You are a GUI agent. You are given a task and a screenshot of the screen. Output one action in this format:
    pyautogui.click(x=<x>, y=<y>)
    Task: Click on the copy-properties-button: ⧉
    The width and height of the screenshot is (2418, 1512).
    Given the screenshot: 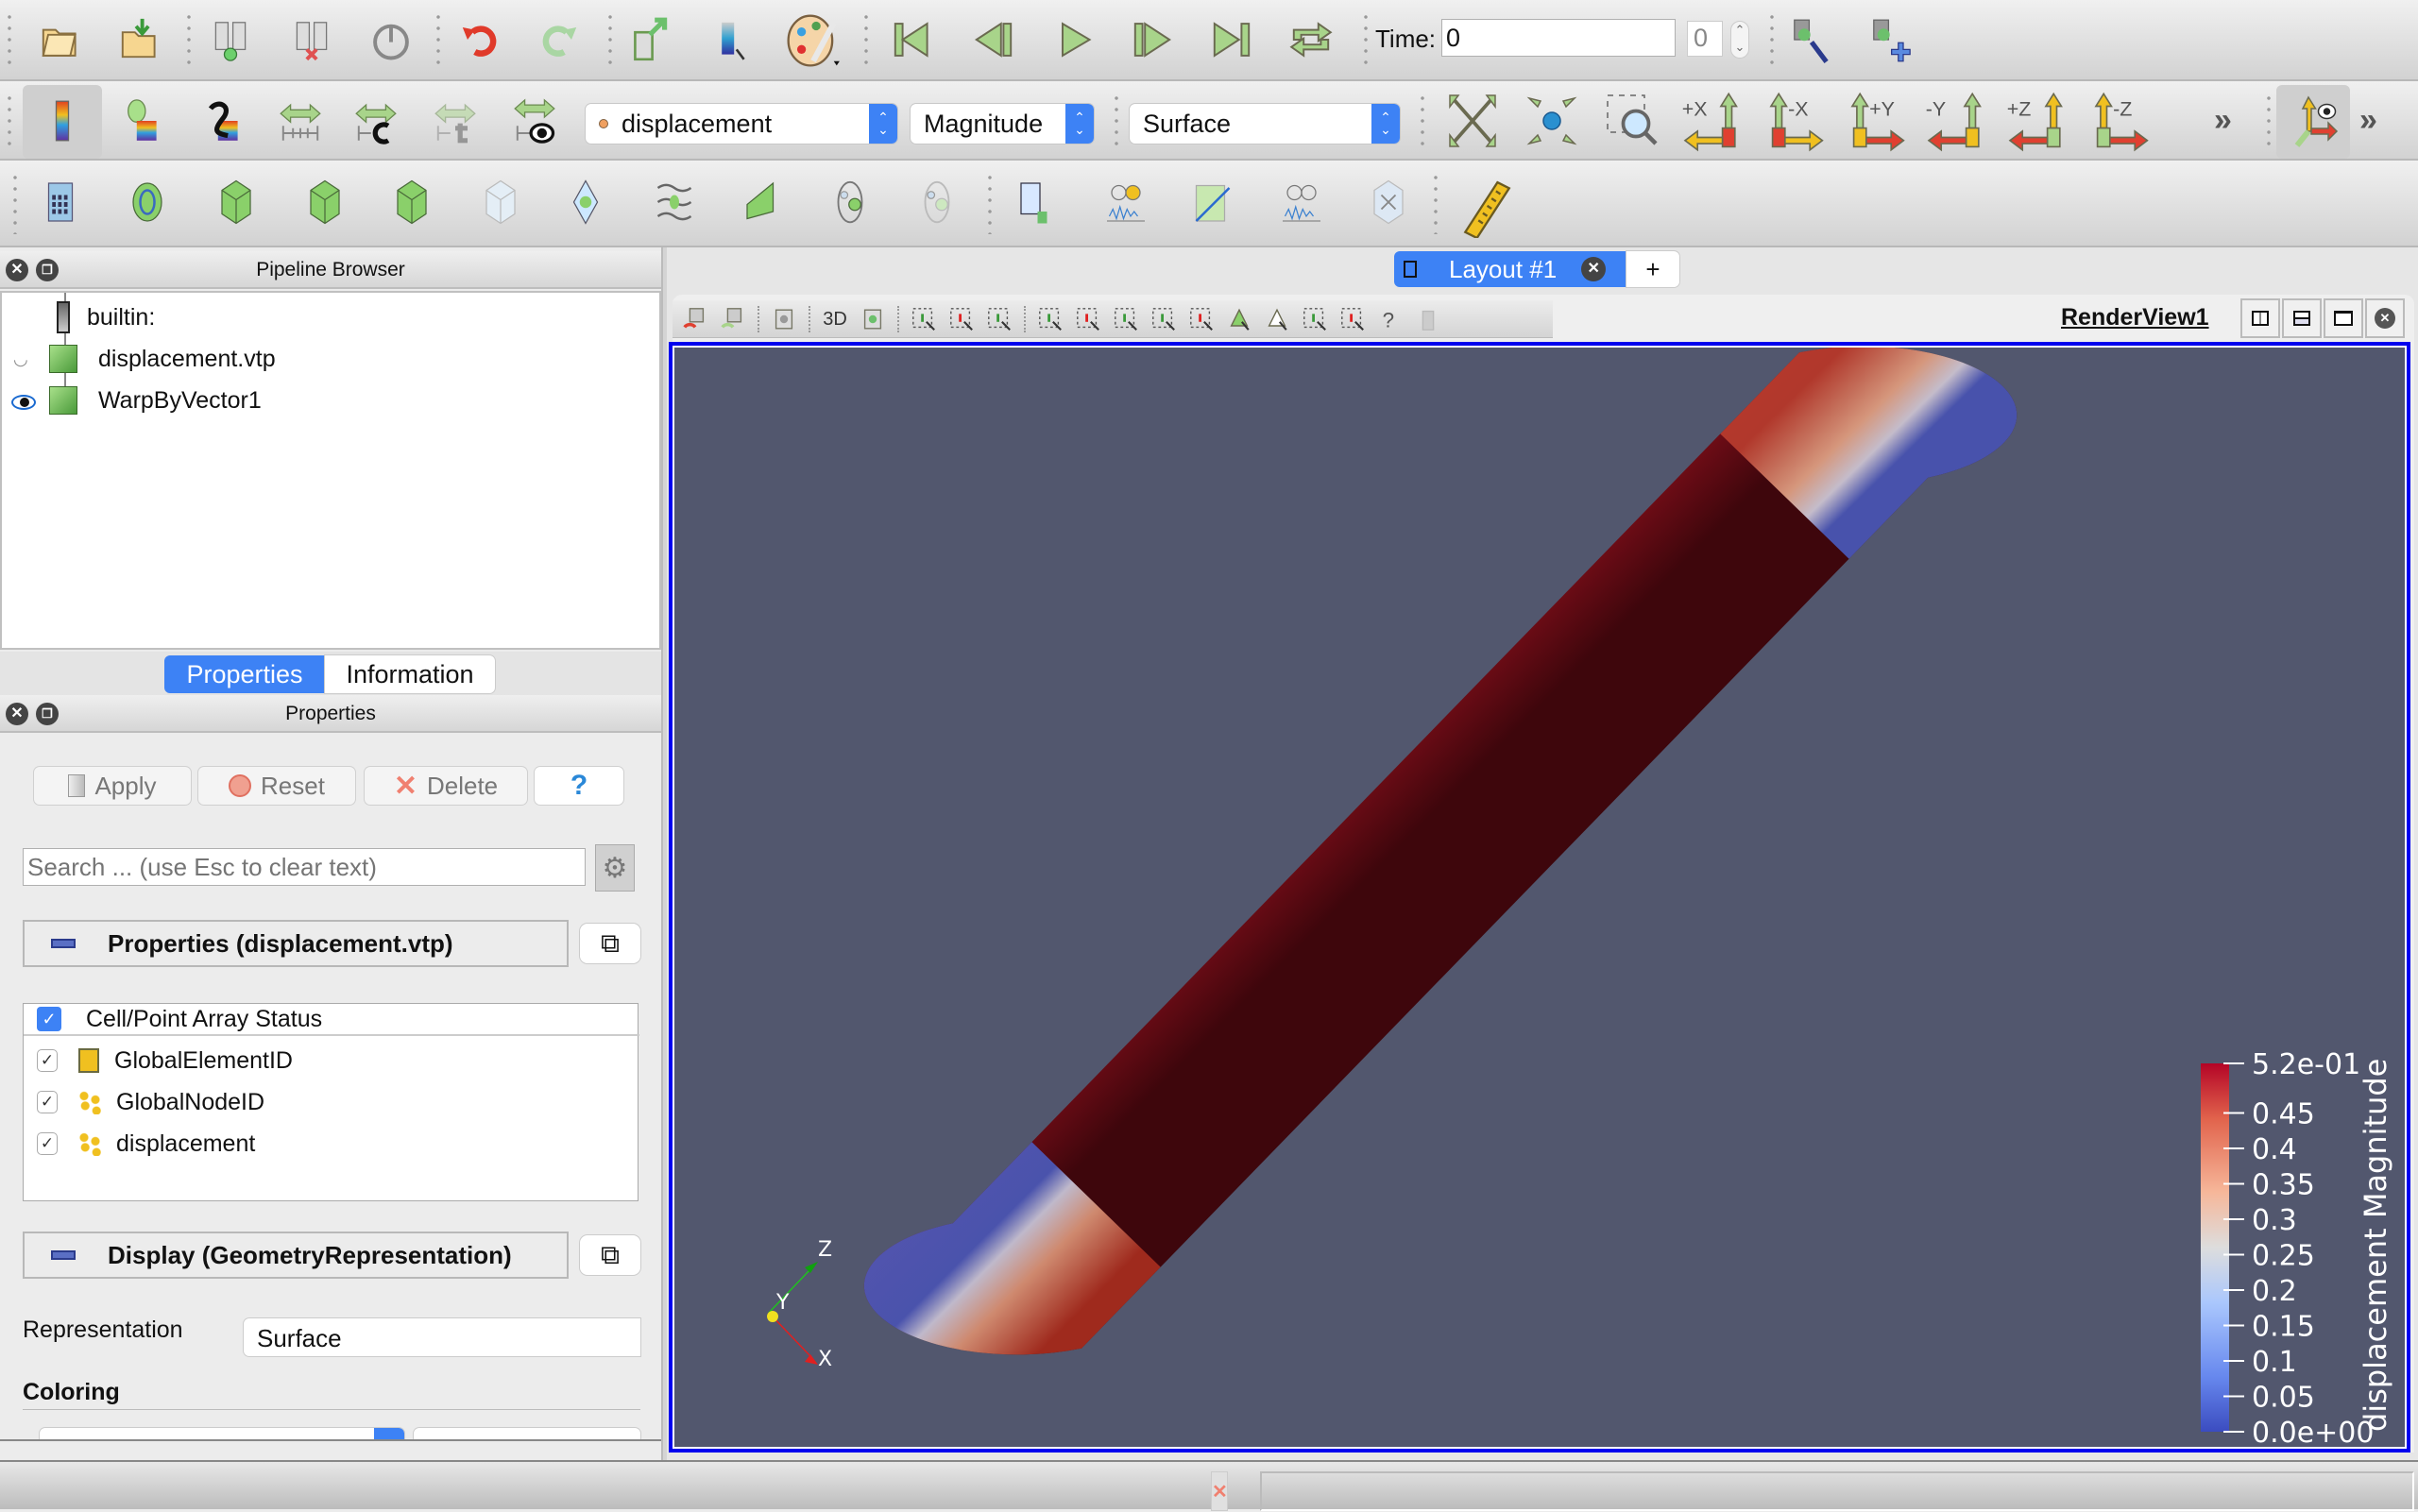 What is the action you would take?
    pyautogui.click(x=610, y=943)
    